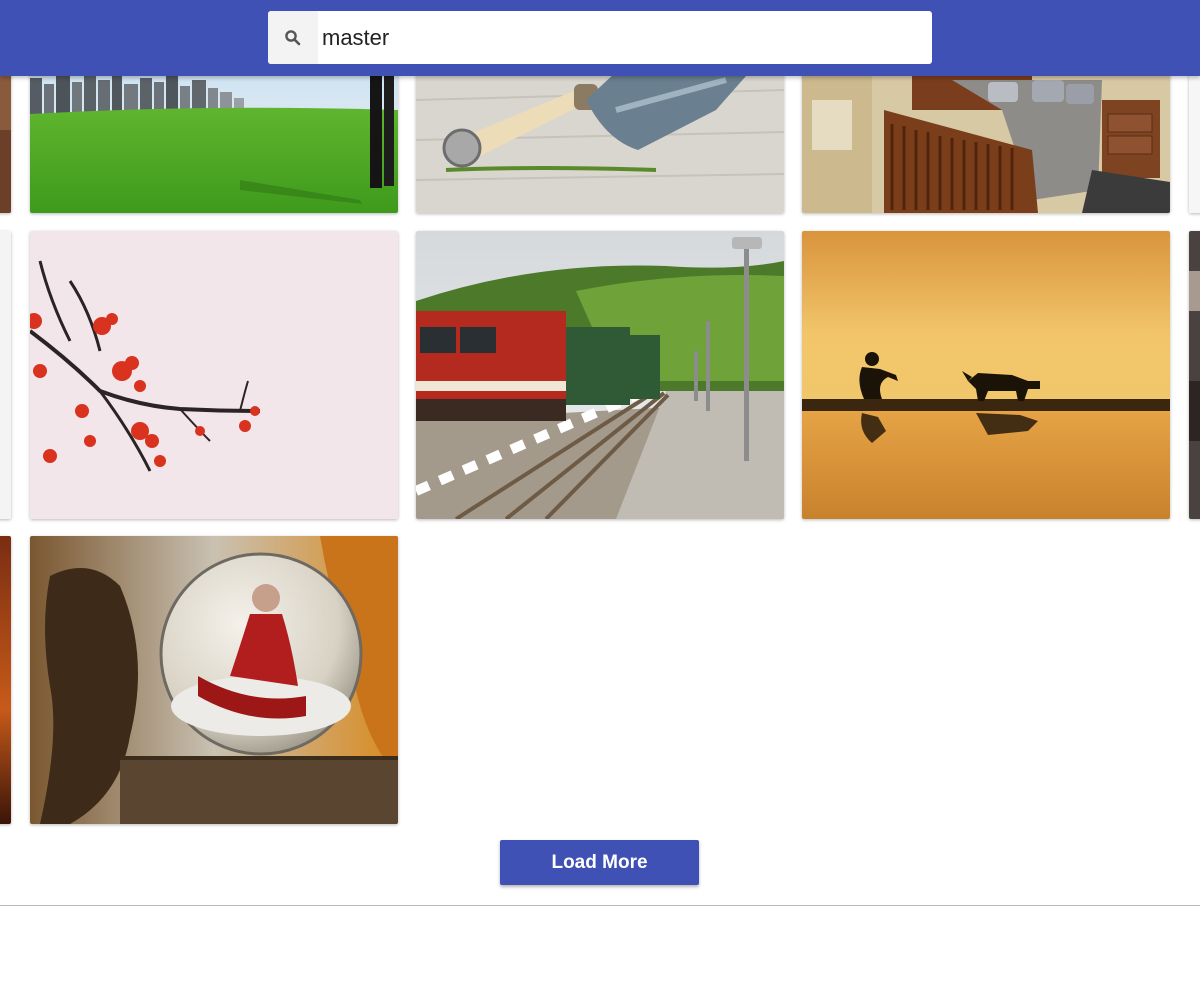 The height and width of the screenshot is (1000, 1200). What do you see at coordinates (600, 905) in the screenshot?
I see `footer-divider` at bounding box center [600, 905].